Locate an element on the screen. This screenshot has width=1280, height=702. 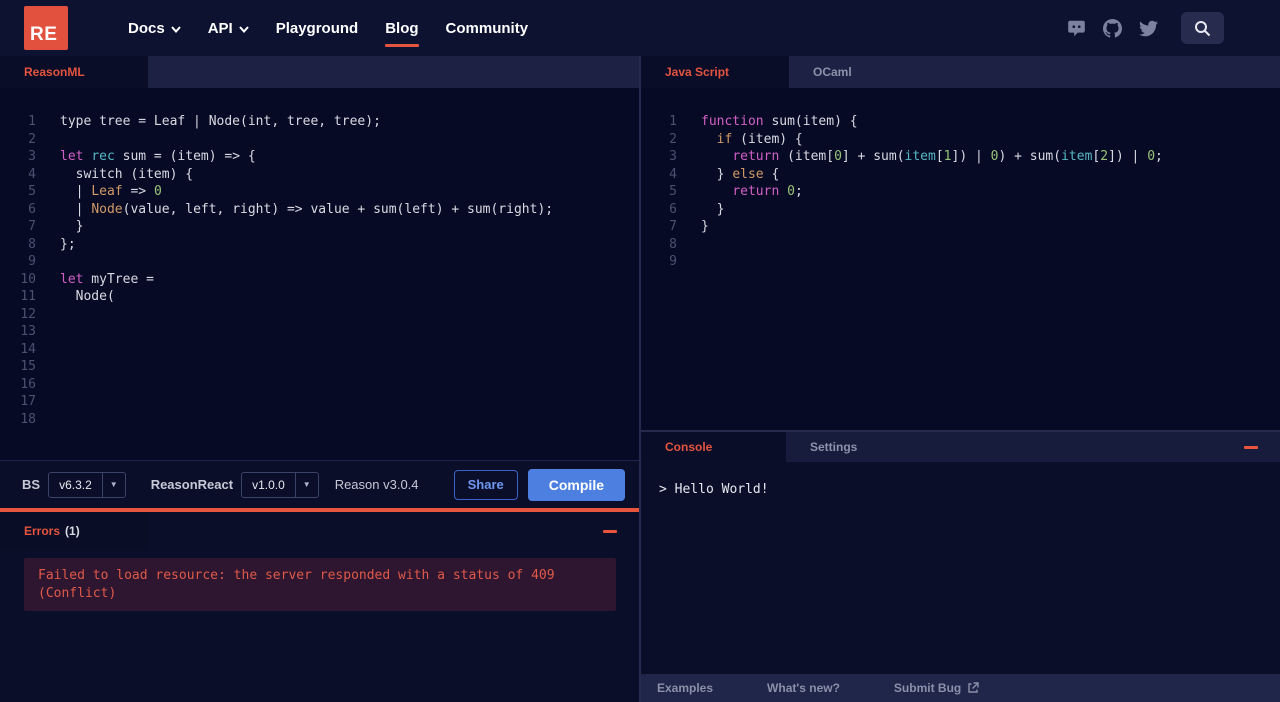
line-number: 14 is located at coordinates (28, 349).